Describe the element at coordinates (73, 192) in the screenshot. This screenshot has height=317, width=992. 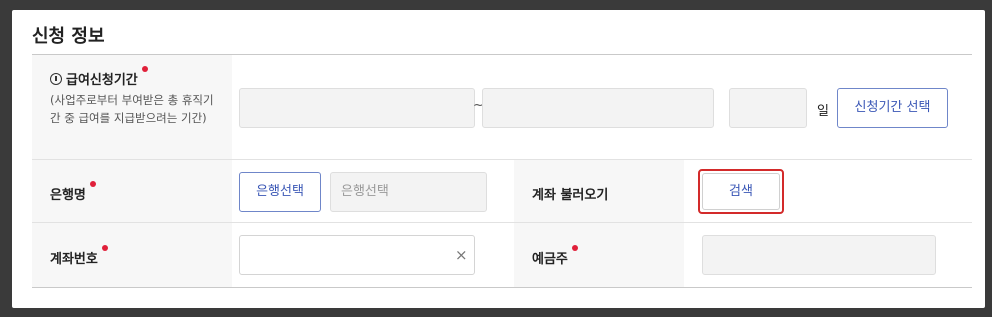
I see `bank-label: 은행명` at that location.